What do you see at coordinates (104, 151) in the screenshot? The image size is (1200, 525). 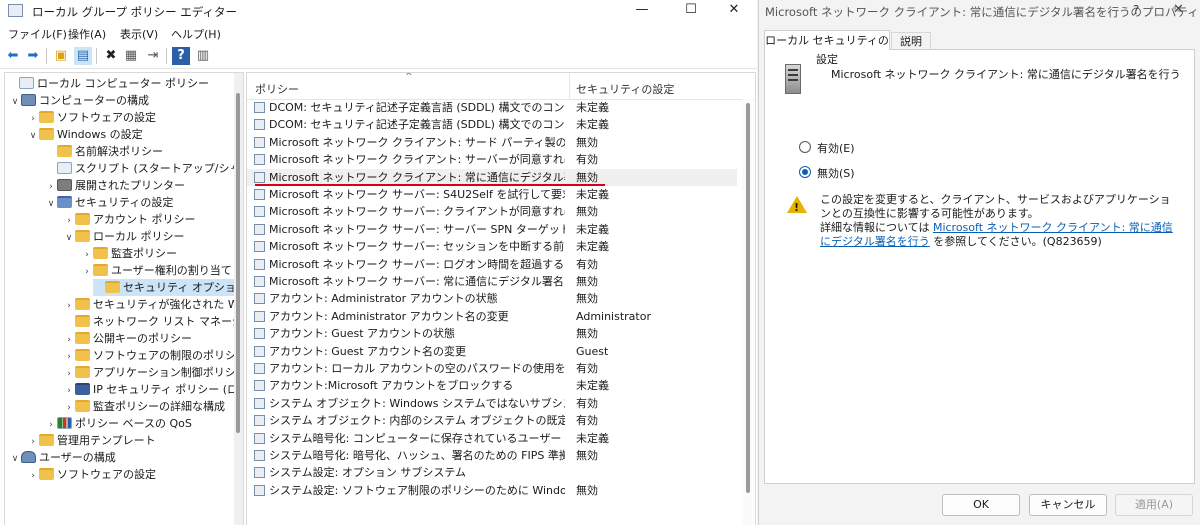 I see `tree-node: 名前解決ポリシー` at bounding box center [104, 151].